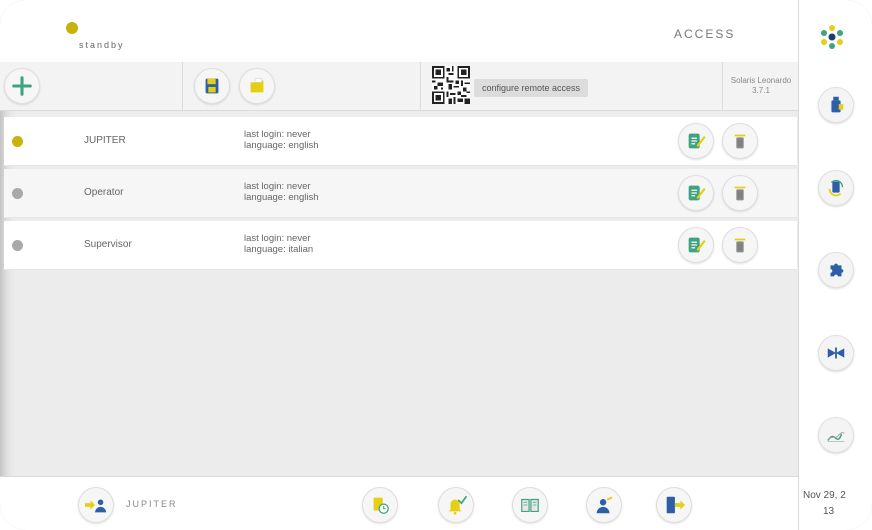 Image resolution: width=872 pixels, height=530 pixels. Describe the element at coordinates (399, 31) in the screenshot. I see `top-bar: standby ACCESS` at that location.